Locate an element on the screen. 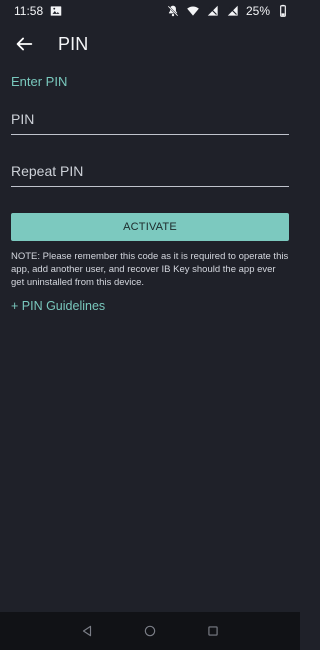  status-bar: 11:58 25% is located at coordinates (150, 11).